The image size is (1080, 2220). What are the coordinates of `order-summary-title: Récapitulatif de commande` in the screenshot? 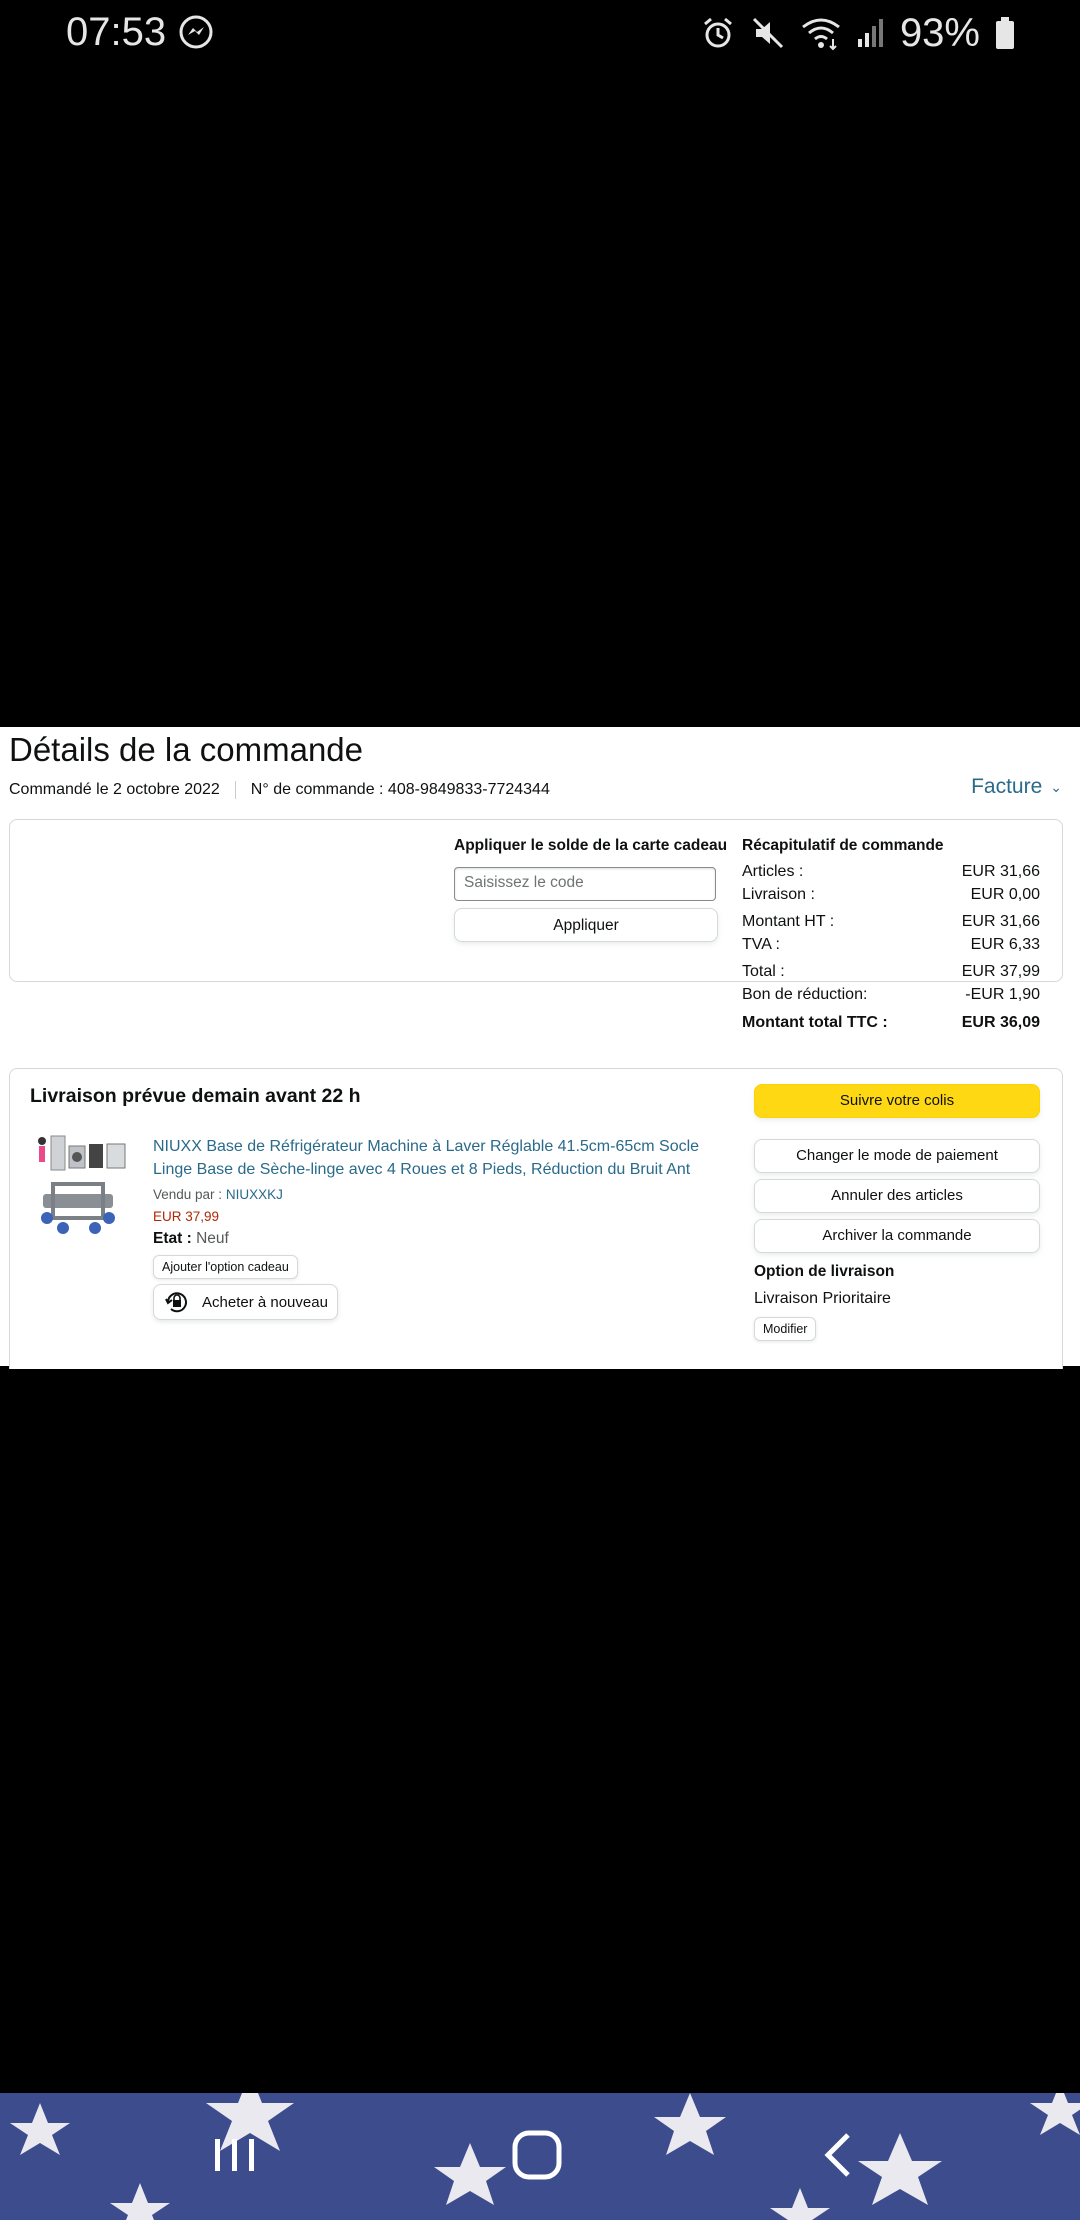 It's located at (843, 845).